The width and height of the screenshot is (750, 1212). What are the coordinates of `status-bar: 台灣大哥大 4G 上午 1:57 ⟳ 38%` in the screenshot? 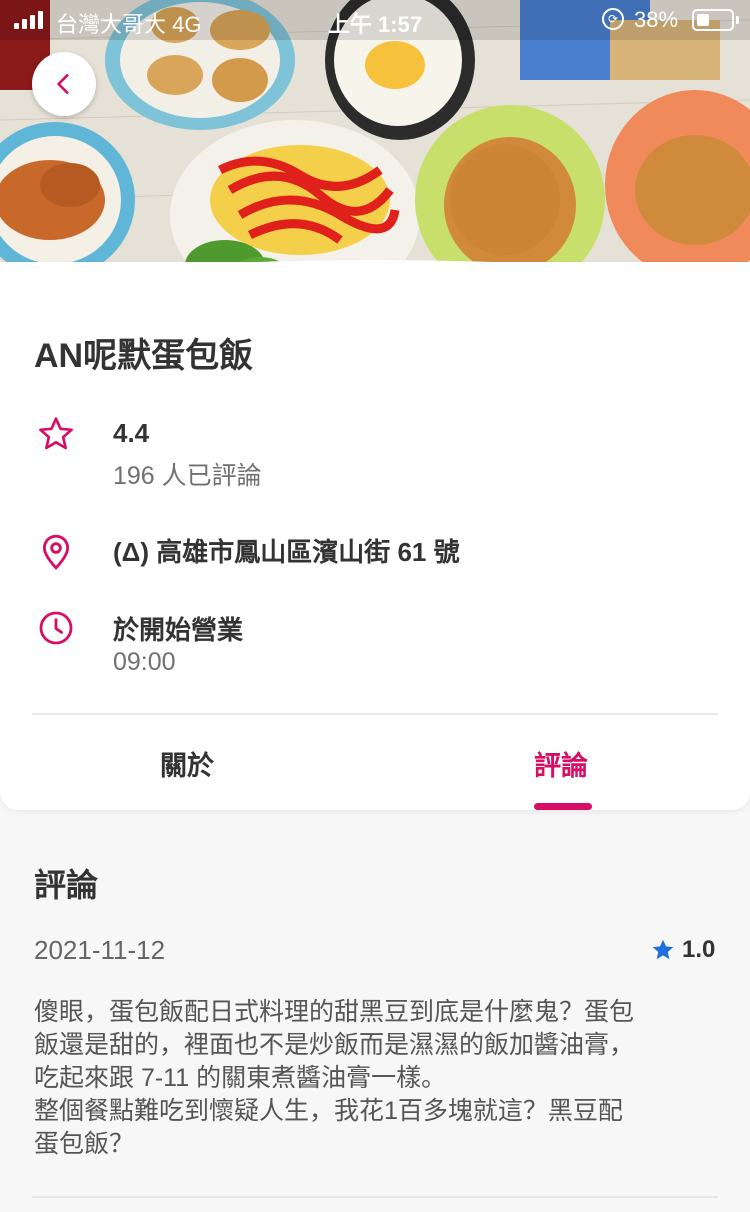 It's located at (375, 20).